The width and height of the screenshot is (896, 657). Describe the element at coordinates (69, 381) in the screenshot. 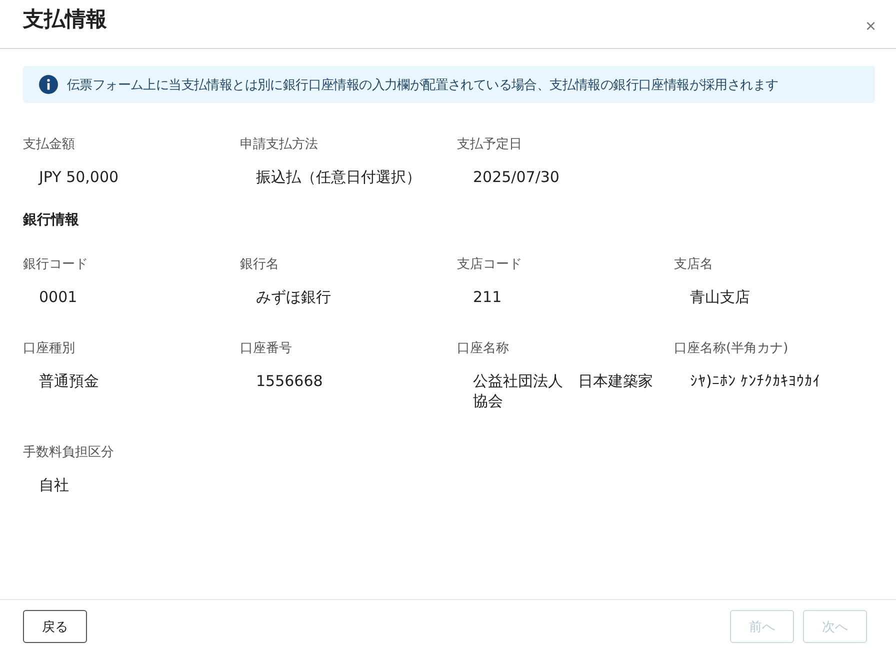

I see `field-value: 普通預金` at that location.